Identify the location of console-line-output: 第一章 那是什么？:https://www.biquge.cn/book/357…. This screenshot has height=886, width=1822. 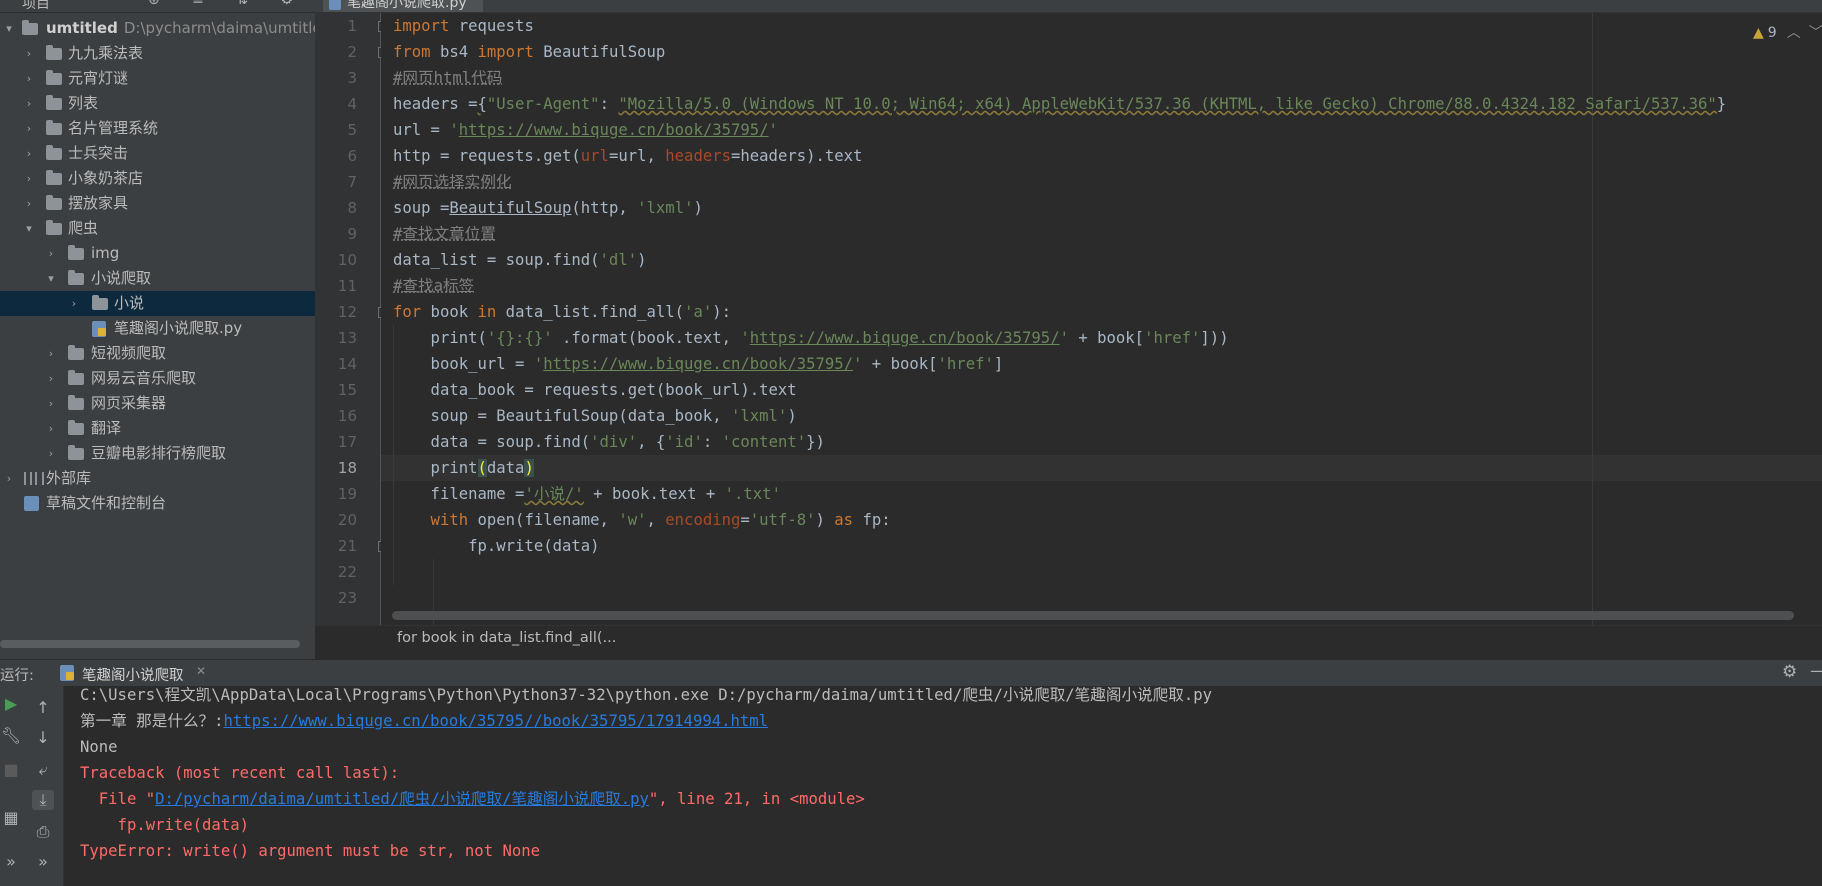
(424, 721).